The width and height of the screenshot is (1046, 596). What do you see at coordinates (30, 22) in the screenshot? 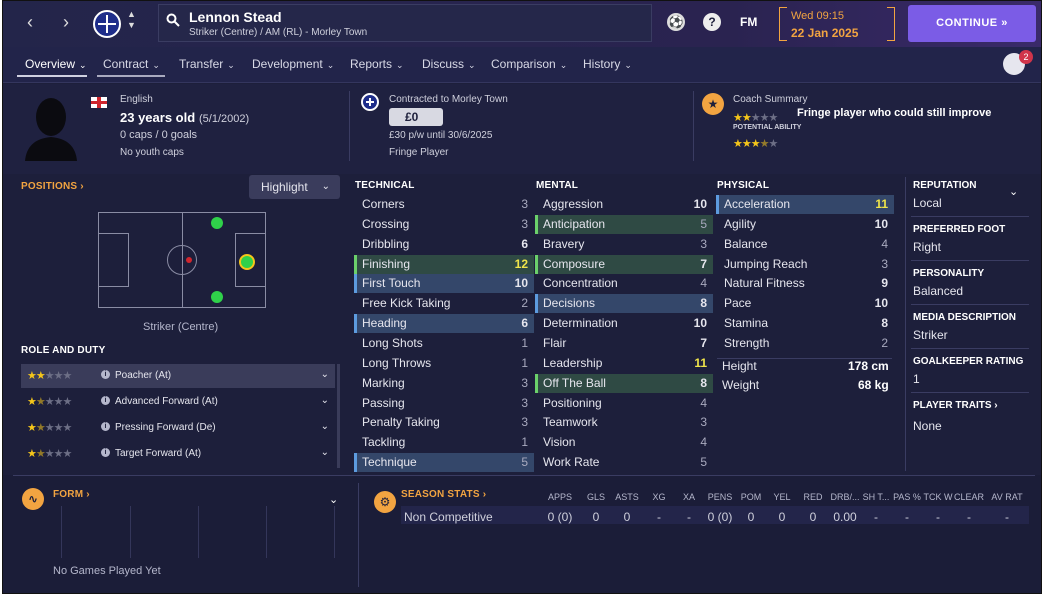
I see `back-icon: ‹` at bounding box center [30, 22].